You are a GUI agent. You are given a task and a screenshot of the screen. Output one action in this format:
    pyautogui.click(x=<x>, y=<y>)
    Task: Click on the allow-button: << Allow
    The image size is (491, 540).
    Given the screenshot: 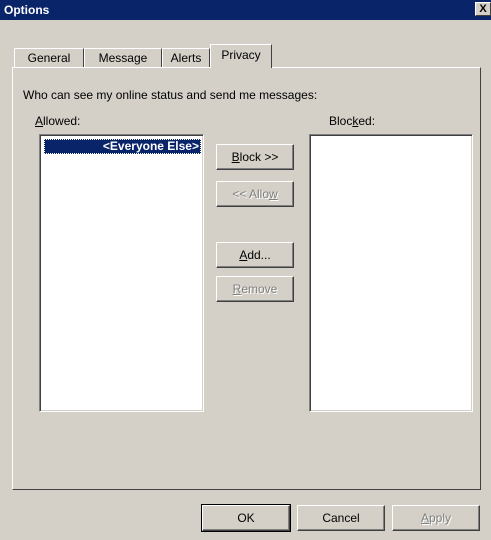 What is the action you would take?
    pyautogui.click(x=255, y=194)
    